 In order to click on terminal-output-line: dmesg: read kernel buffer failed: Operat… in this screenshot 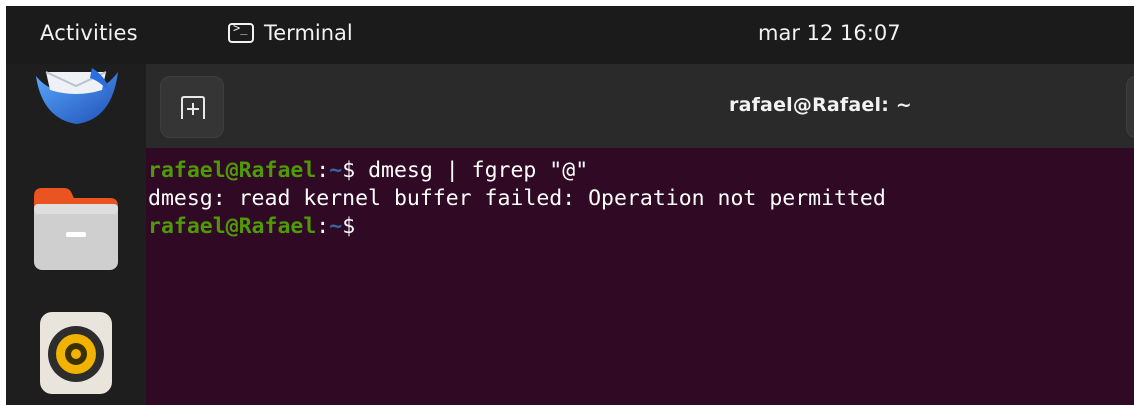, I will do `click(517, 198)`.